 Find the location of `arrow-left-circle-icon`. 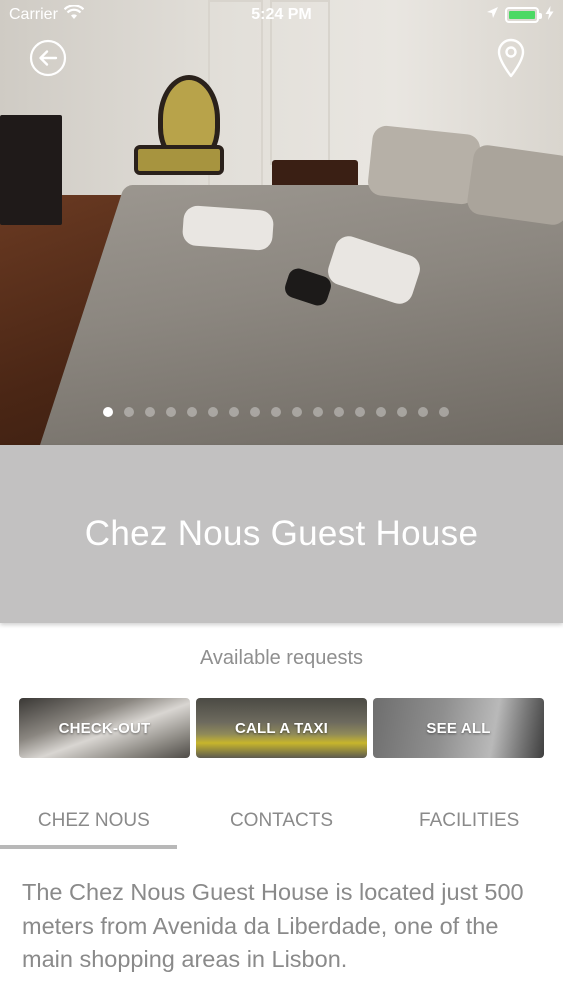

arrow-left-circle-icon is located at coordinates (48, 58).